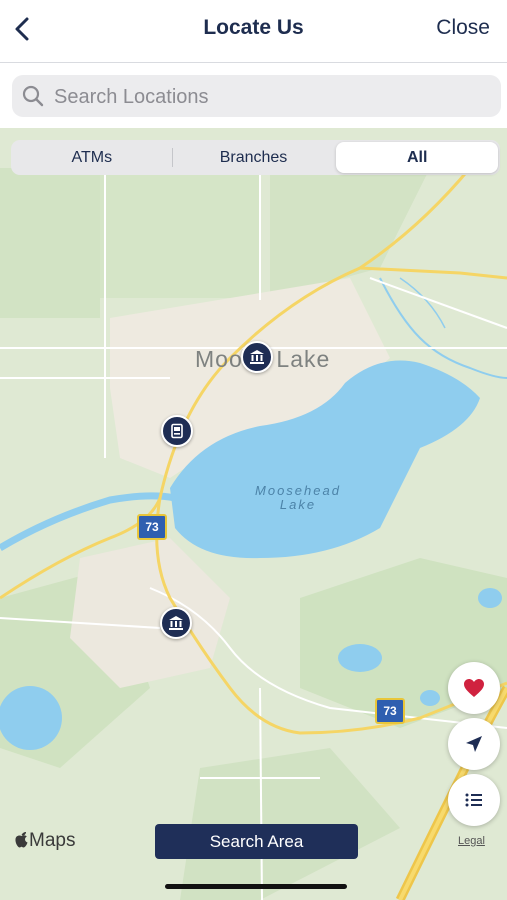  I want to click on favorites-button, so click(474, 688).